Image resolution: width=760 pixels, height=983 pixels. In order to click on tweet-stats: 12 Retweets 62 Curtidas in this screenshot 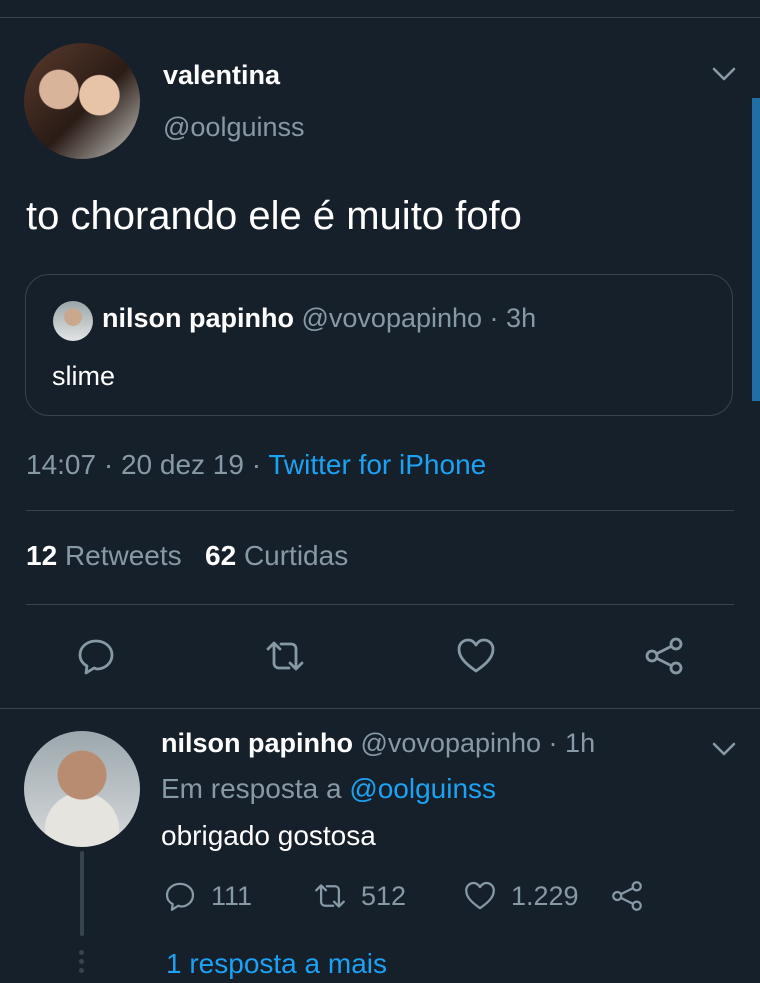, I will do `click(187, 556)`.